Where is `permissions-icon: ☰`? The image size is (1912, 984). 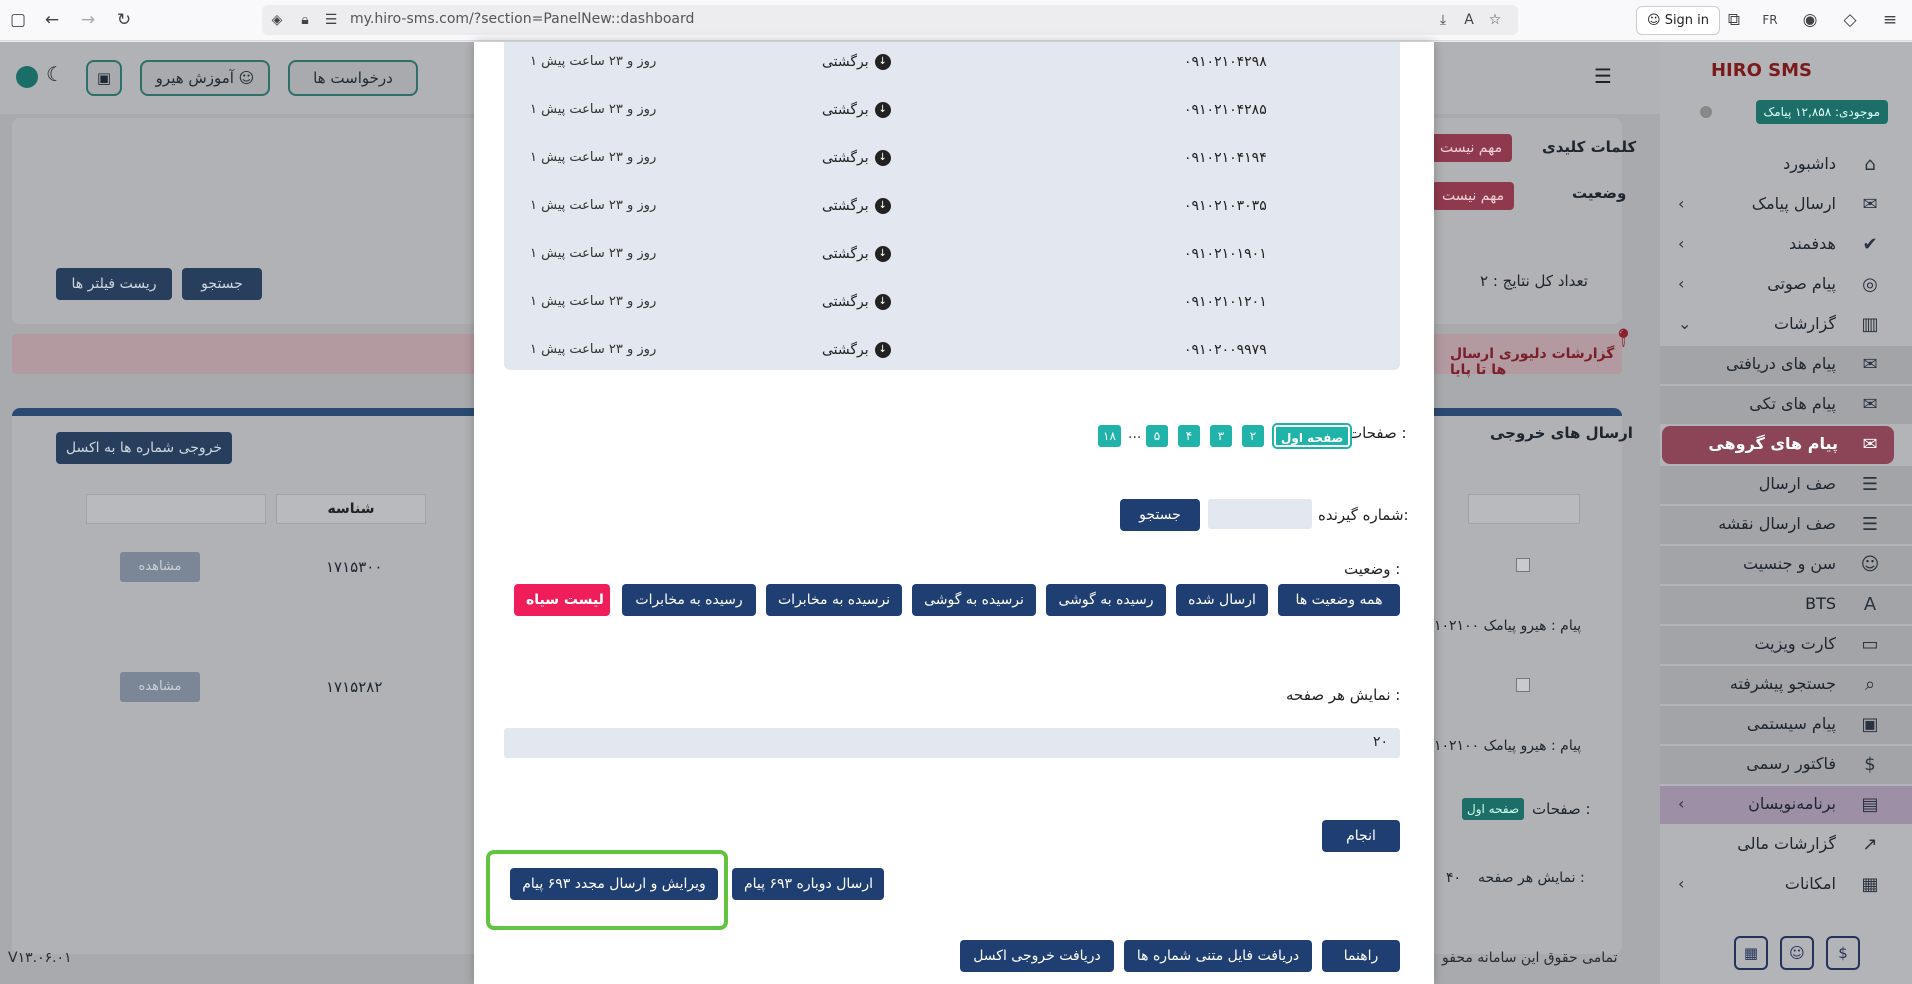 permissions-icon: ☰ is located at coordinates (331, 20).